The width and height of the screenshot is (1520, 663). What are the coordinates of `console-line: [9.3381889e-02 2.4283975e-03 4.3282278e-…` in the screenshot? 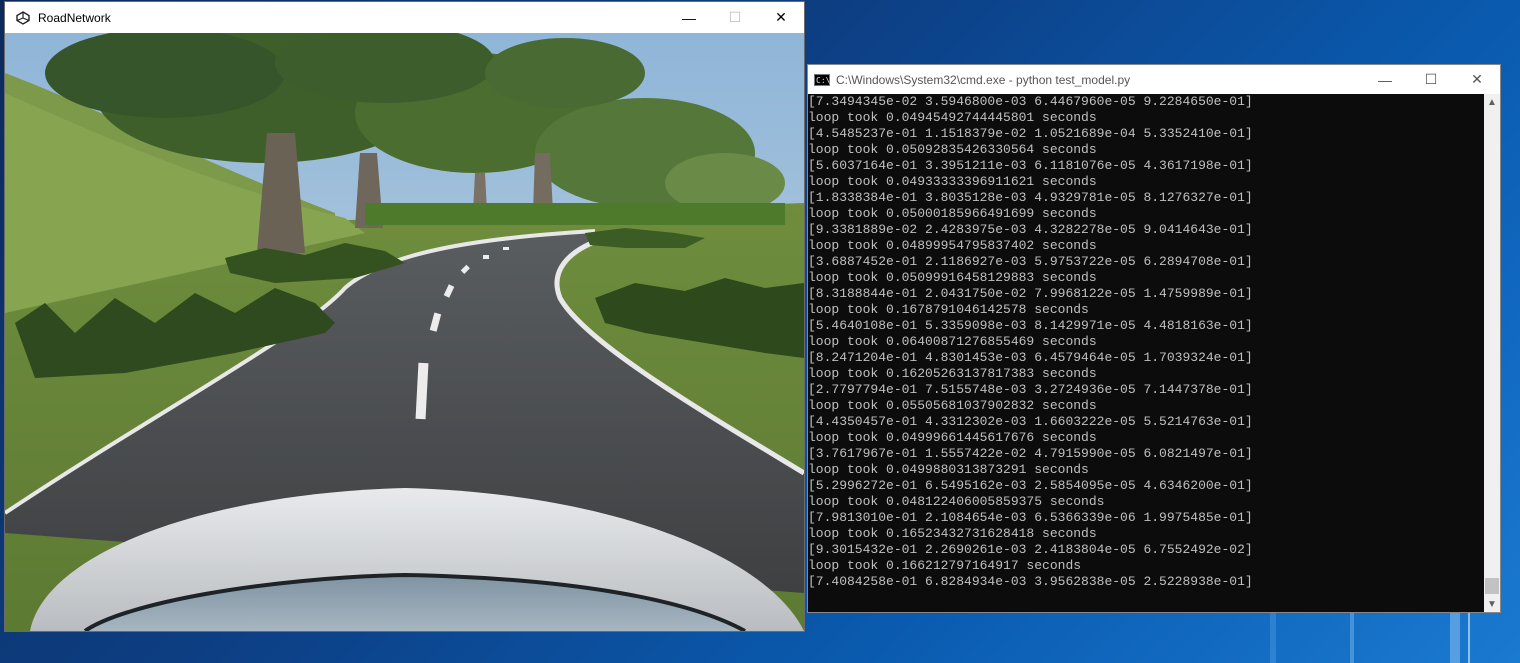 It's located at (1030, 229).